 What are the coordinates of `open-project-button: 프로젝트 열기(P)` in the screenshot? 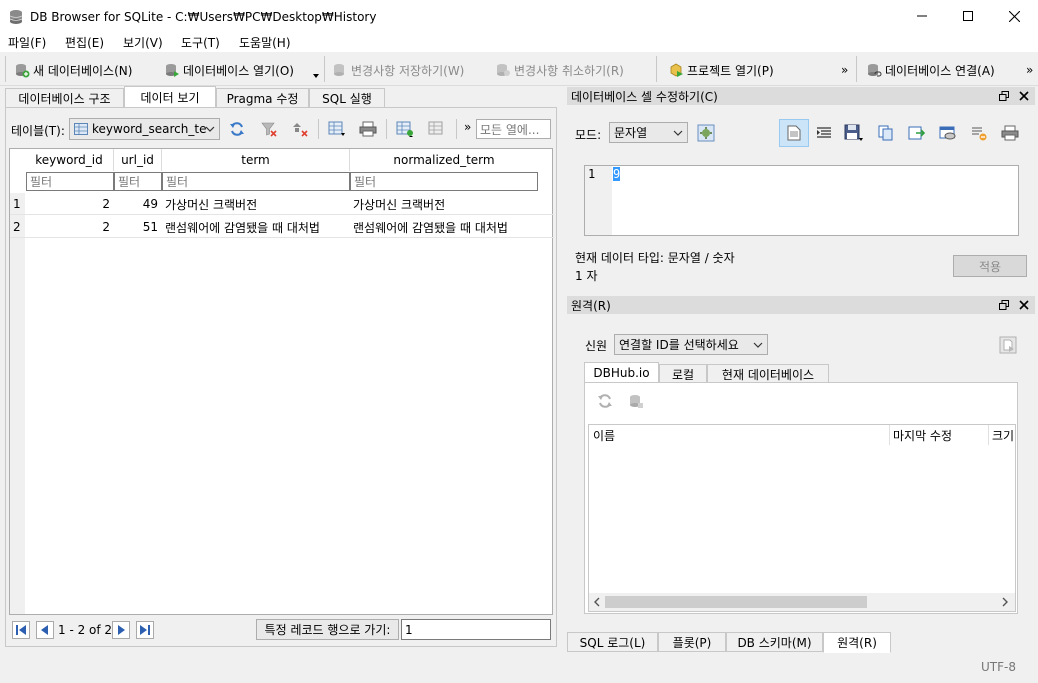 It's located at (721, 70).